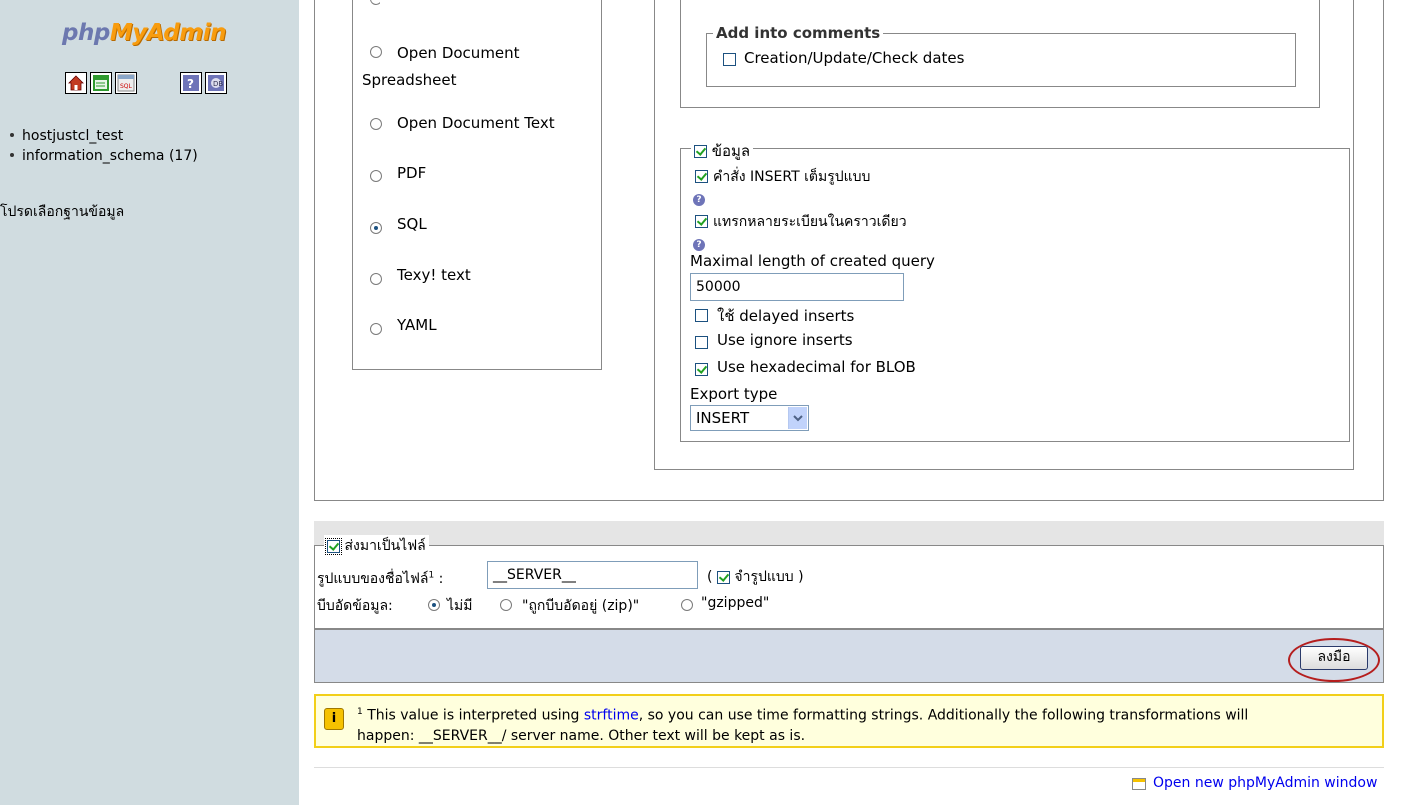 Image resolution: width=1402 pixels, height=805 pixels. Describe the element at coordinates (103, 136) in the screenshot. I see `database-item: hostjustcl_test` at that location.